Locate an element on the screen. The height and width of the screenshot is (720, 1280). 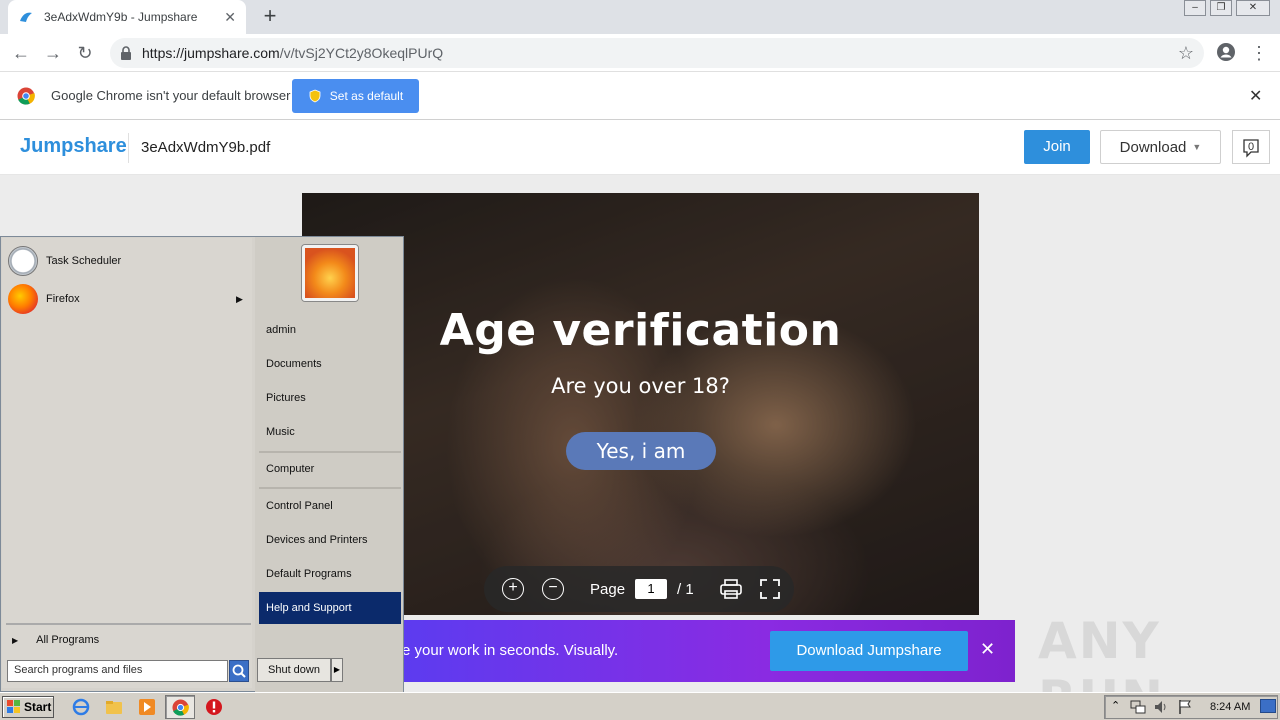
start-label: Start is located at coordinates (38, 707).